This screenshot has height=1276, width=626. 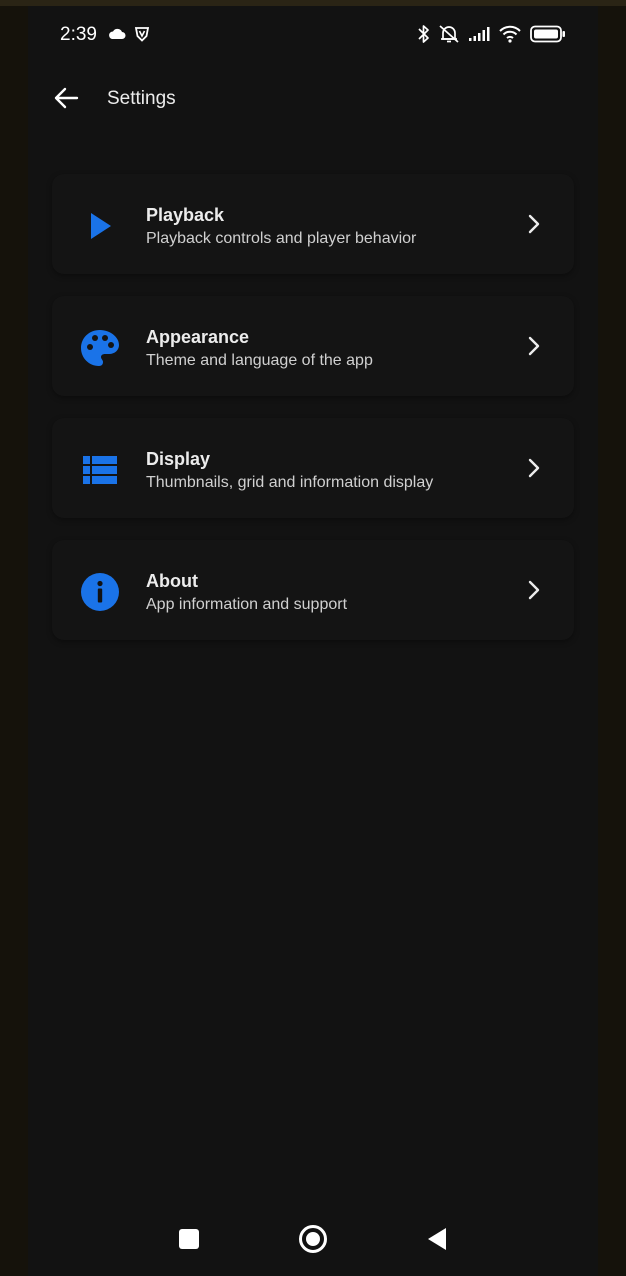 What do you see at coordinates (142, 34) in the screenshot?
I see `vpn-shield-icon` at bounding box center [142, 34].